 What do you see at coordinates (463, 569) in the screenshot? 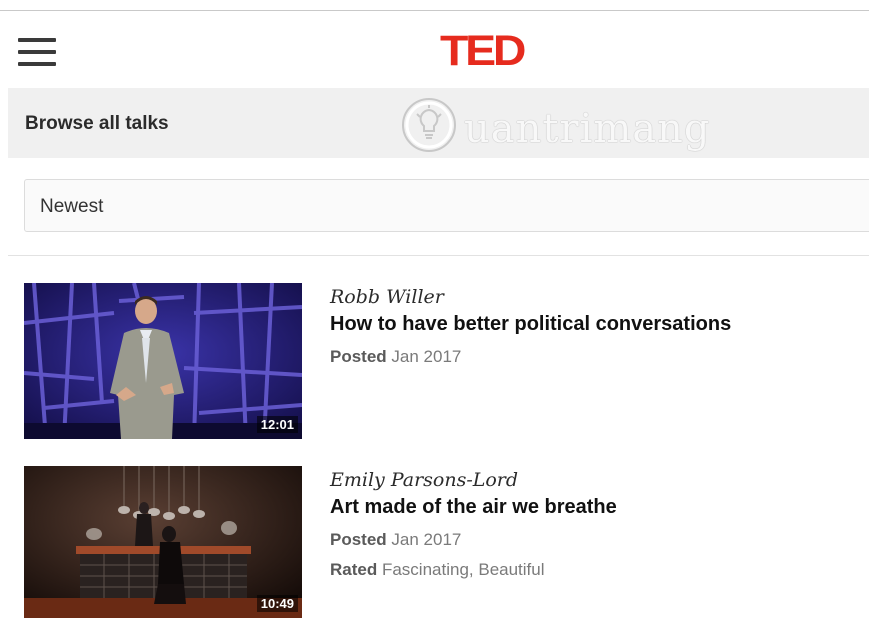
I see `rated-value: Fascinating, Beautiful` at bounding box center [463, 569].